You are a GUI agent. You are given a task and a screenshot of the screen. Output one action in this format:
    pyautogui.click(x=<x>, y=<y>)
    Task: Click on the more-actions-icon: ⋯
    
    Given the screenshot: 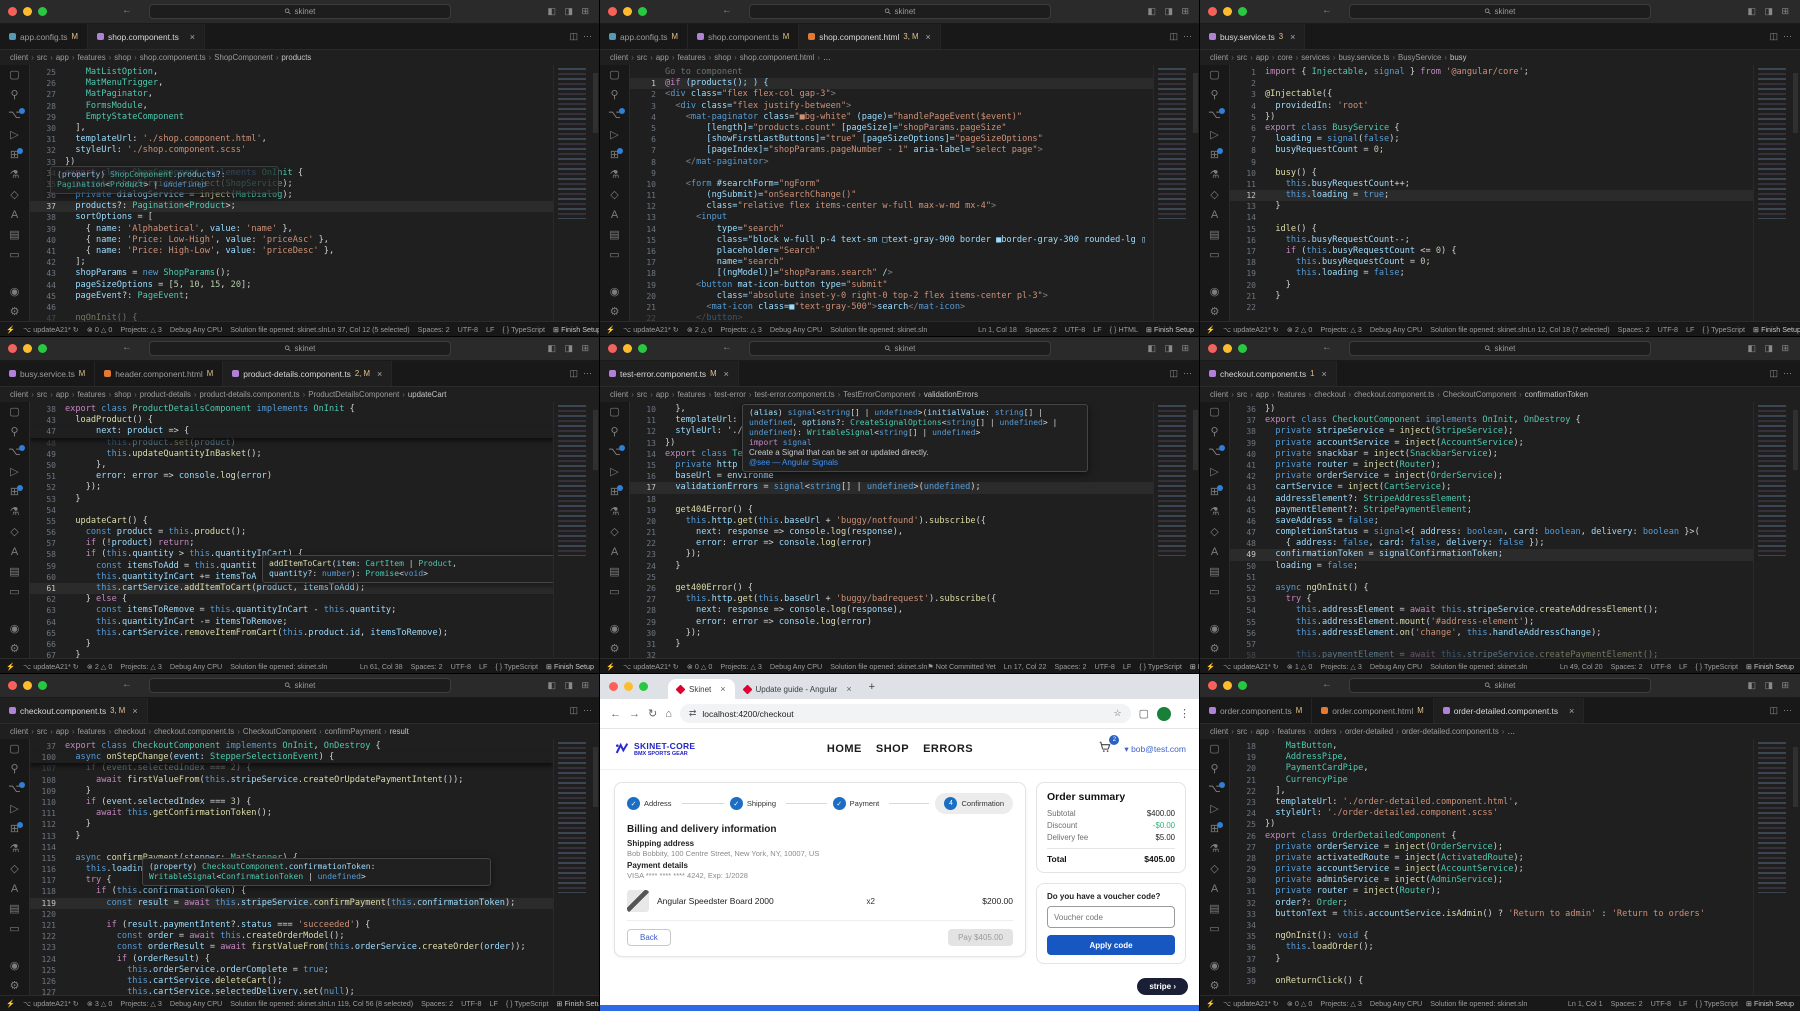 What is the action you would take?
    pyautogui.click(x=587, y=36)
    